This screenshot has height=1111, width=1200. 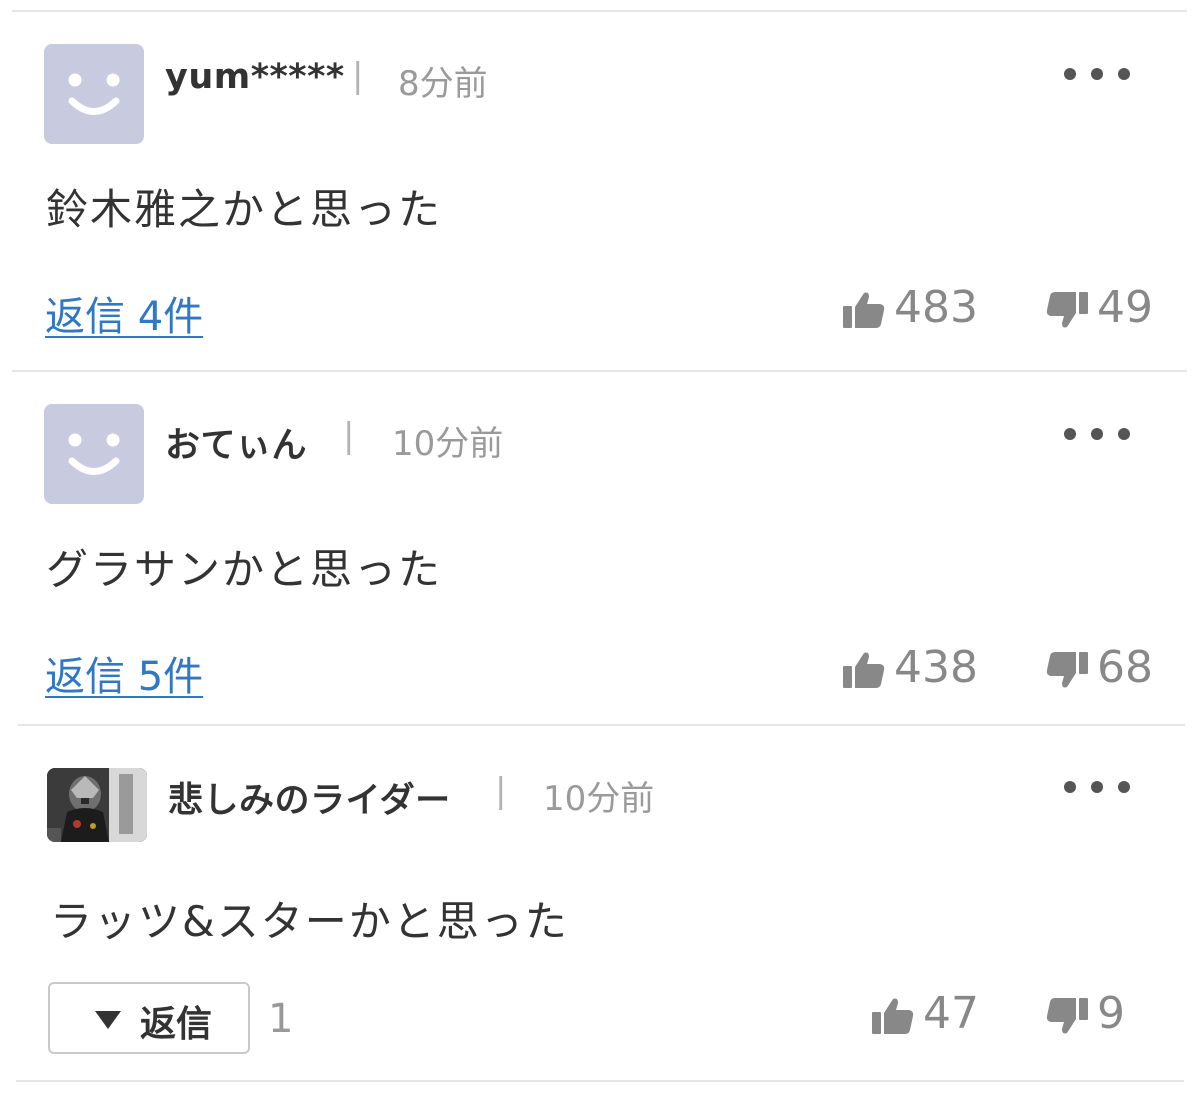 I want to click on like-count: 47, so click(x=951, y=1013).